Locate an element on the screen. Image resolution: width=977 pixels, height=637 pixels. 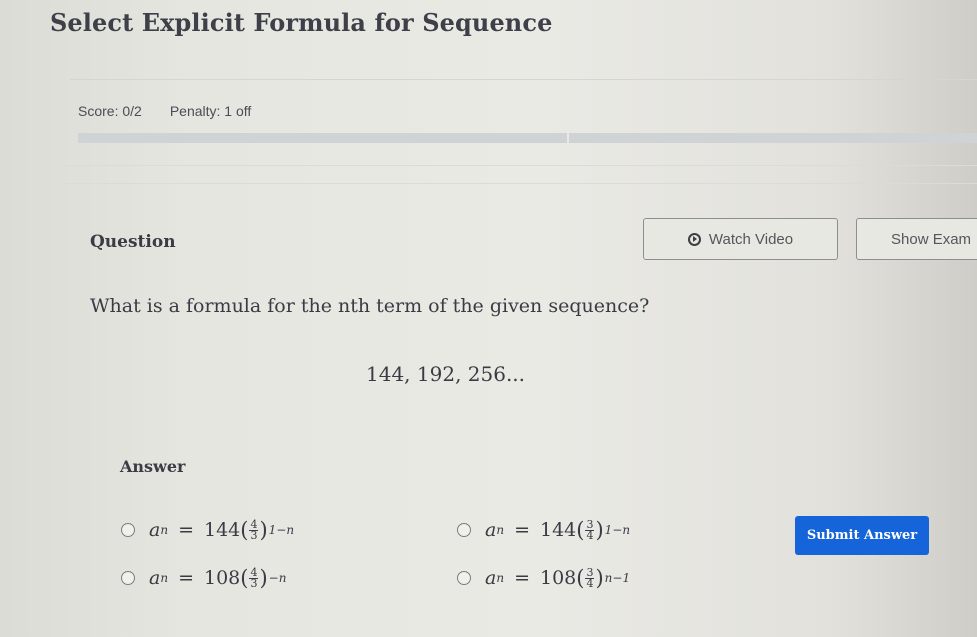
show-example-button: Show Exam is located at coordinates (916, 239).